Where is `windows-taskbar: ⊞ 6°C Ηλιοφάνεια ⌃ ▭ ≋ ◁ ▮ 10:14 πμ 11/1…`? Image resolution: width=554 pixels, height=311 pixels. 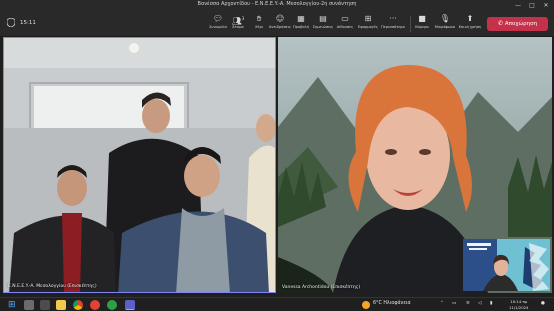
windows-taskbar: ⊞ 6°C Ηλιοφάνεια ⌃ ▭ ≋ ◁ ▮ 10:14 πμ 11/1… is located at coordinates (277, 304).